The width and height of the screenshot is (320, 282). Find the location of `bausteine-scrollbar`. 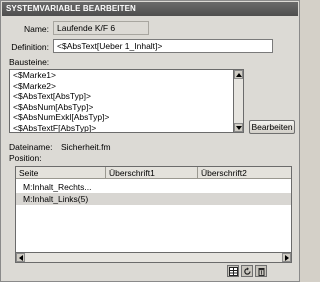

bausteine-scrollbar is located at coordinates (239, 101).